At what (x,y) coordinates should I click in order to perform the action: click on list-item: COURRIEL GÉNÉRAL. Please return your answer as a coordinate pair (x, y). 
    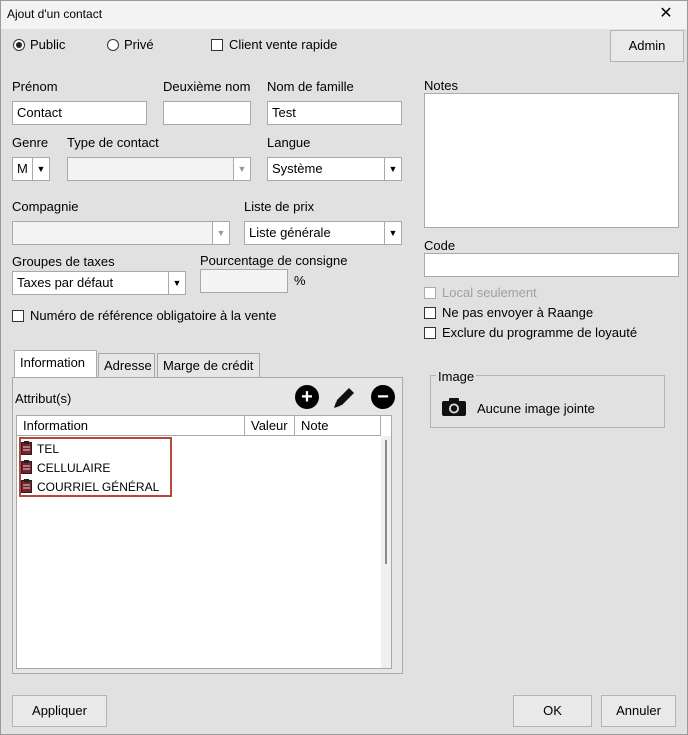
    Looking at the image, I should click on (90, 487).